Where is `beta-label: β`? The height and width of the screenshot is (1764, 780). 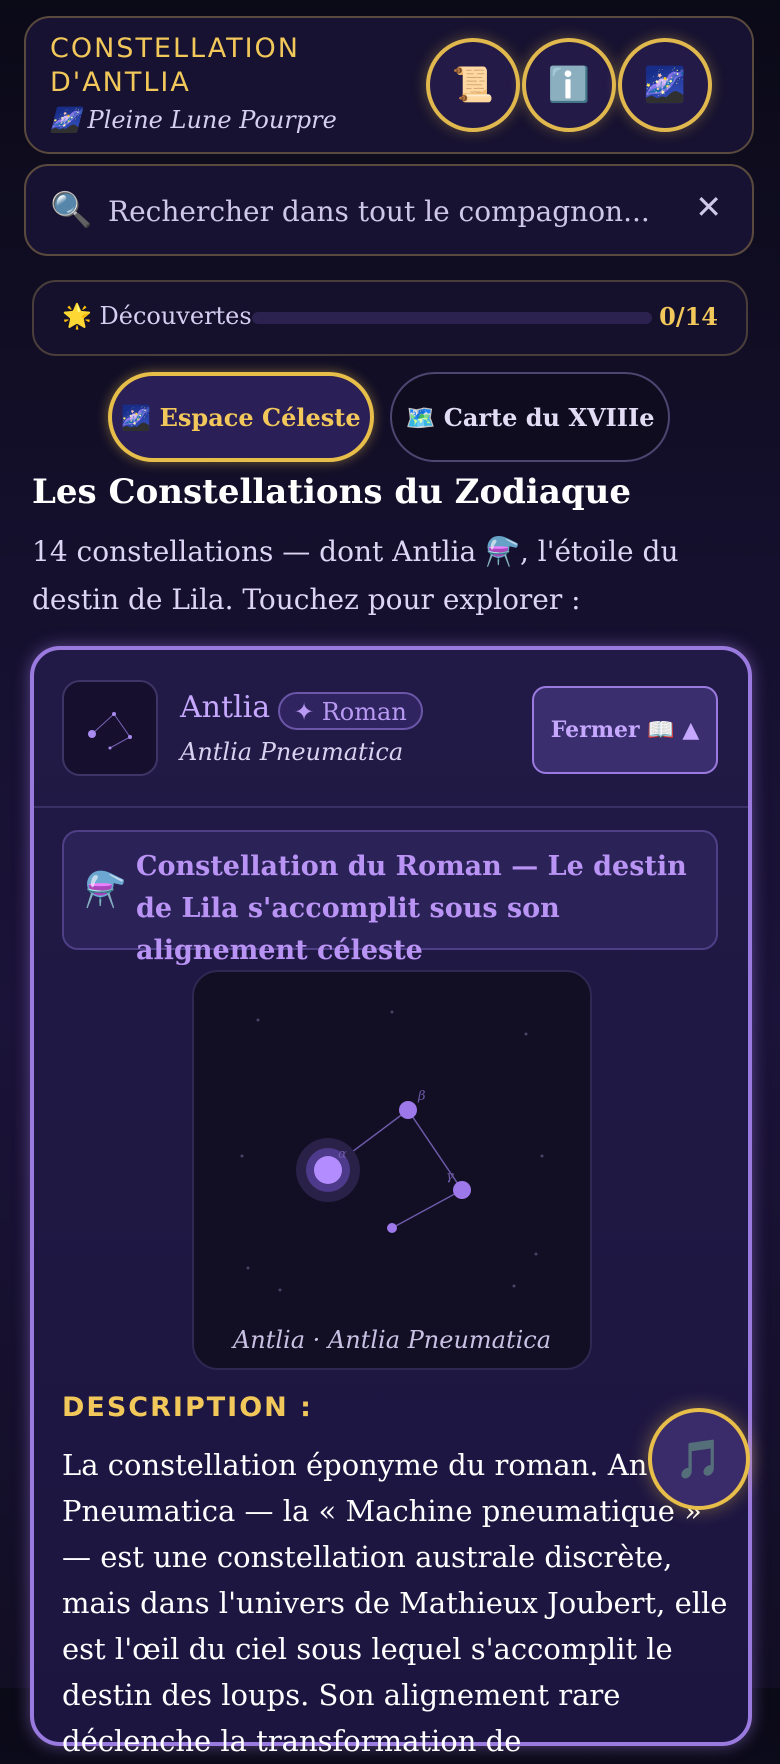 beta-label: β is located at coordinates (421, 1096).